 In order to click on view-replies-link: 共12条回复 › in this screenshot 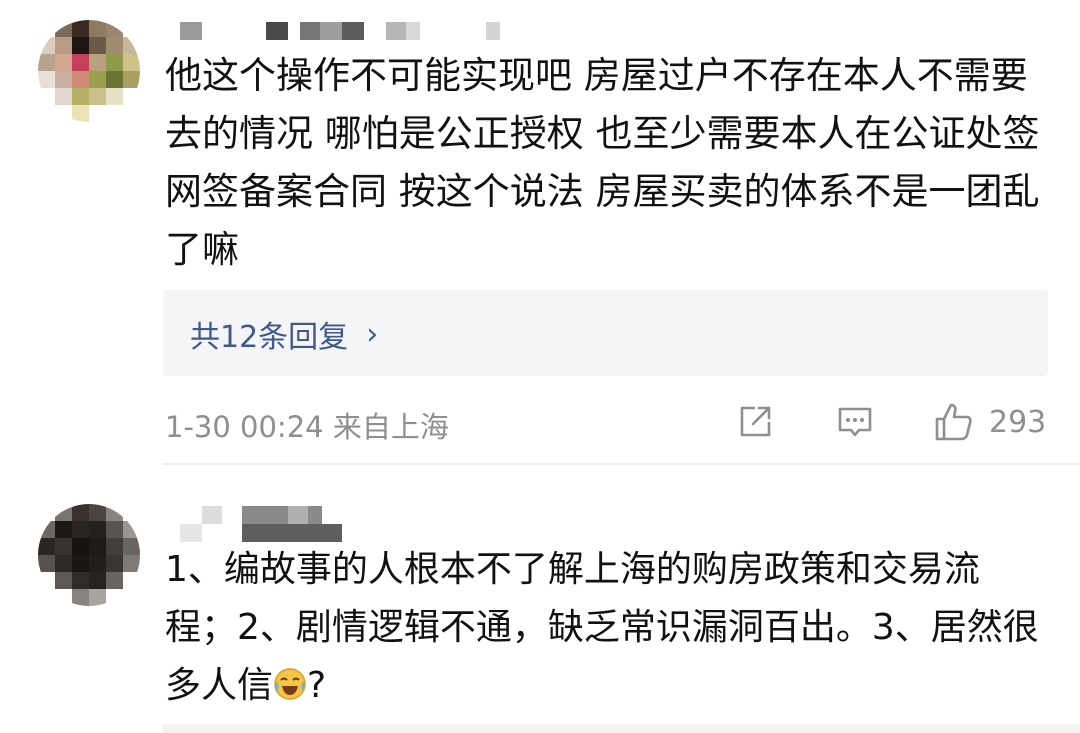, I will do `click(284, 334)`.